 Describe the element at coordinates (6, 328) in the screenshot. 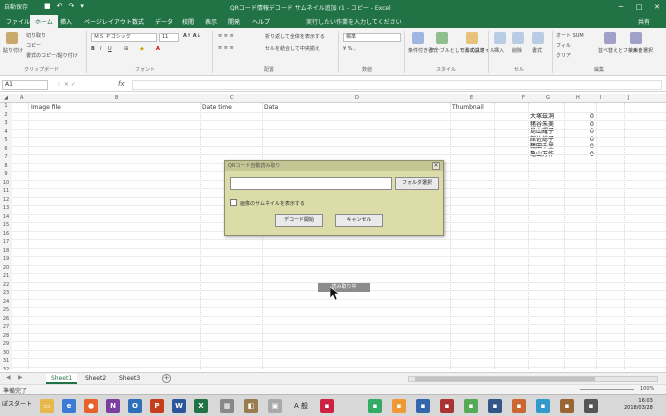

I see `row-header: 27` at that location.